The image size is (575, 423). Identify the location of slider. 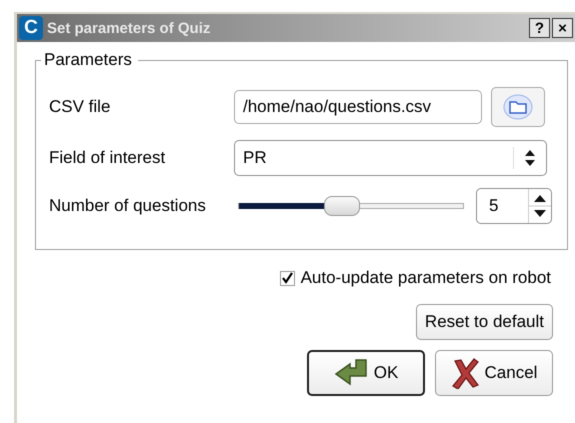
(351, 206).